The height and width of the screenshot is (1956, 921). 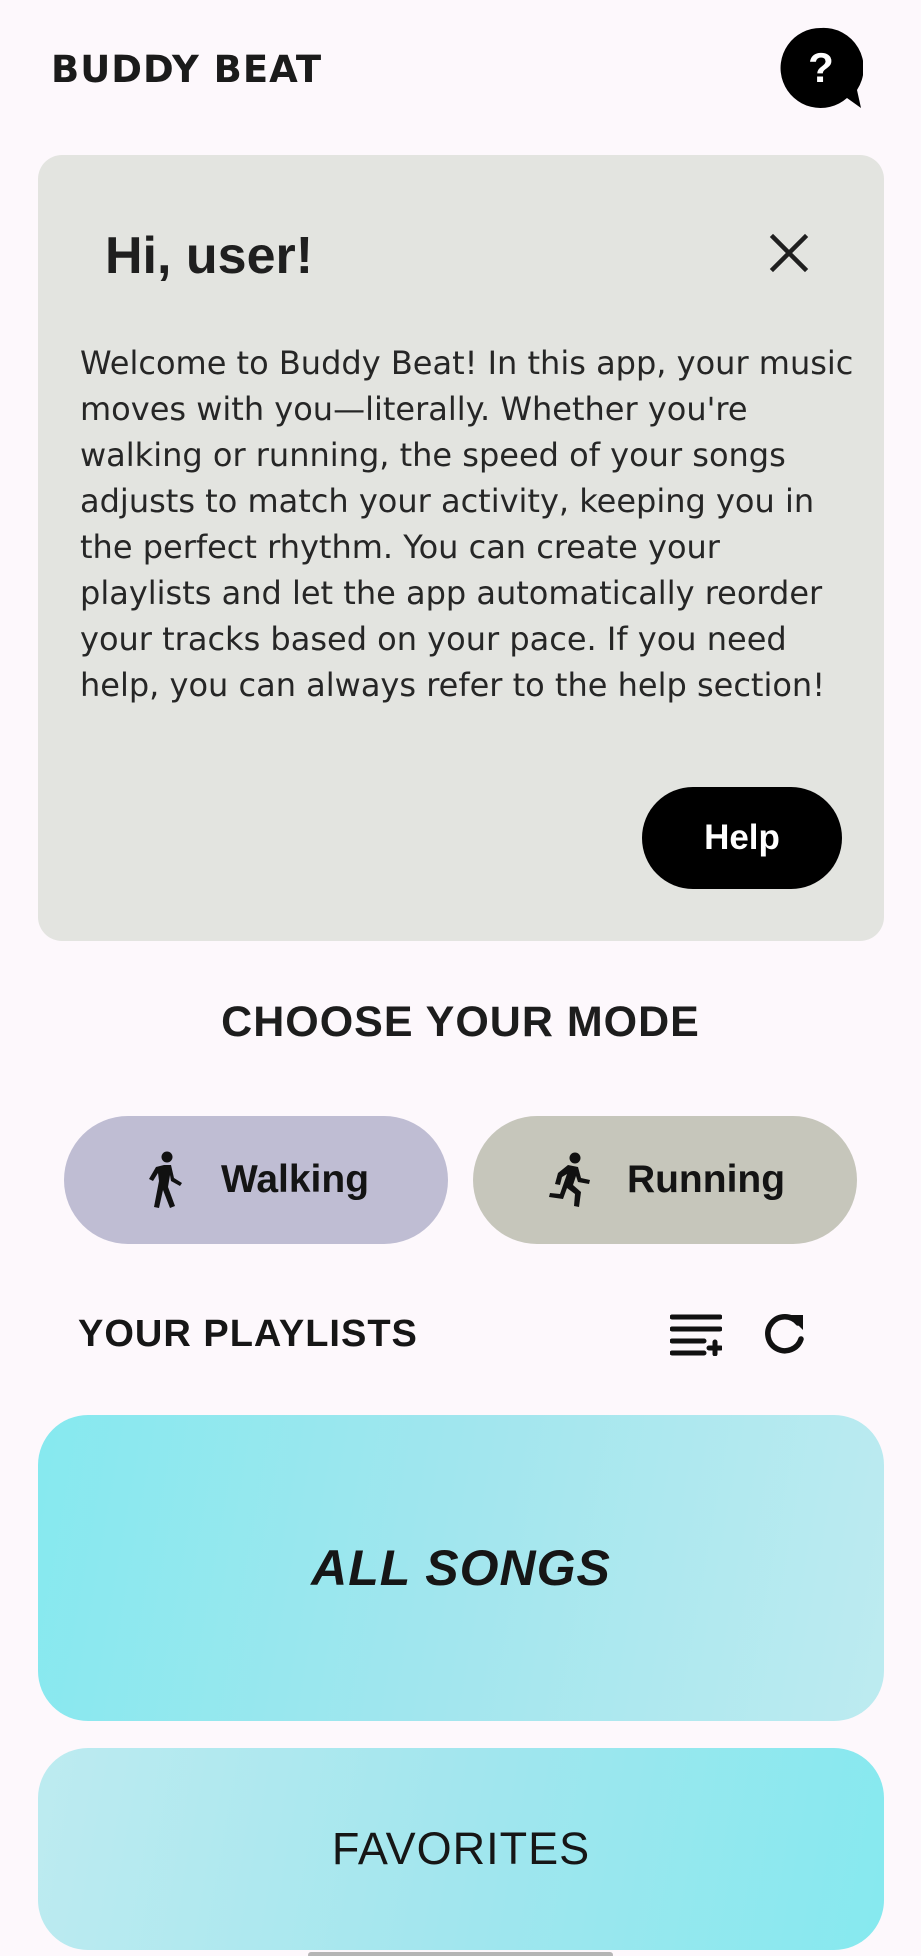 I want to click on question-bubble-icon: ?, so click(x=822, y=68).